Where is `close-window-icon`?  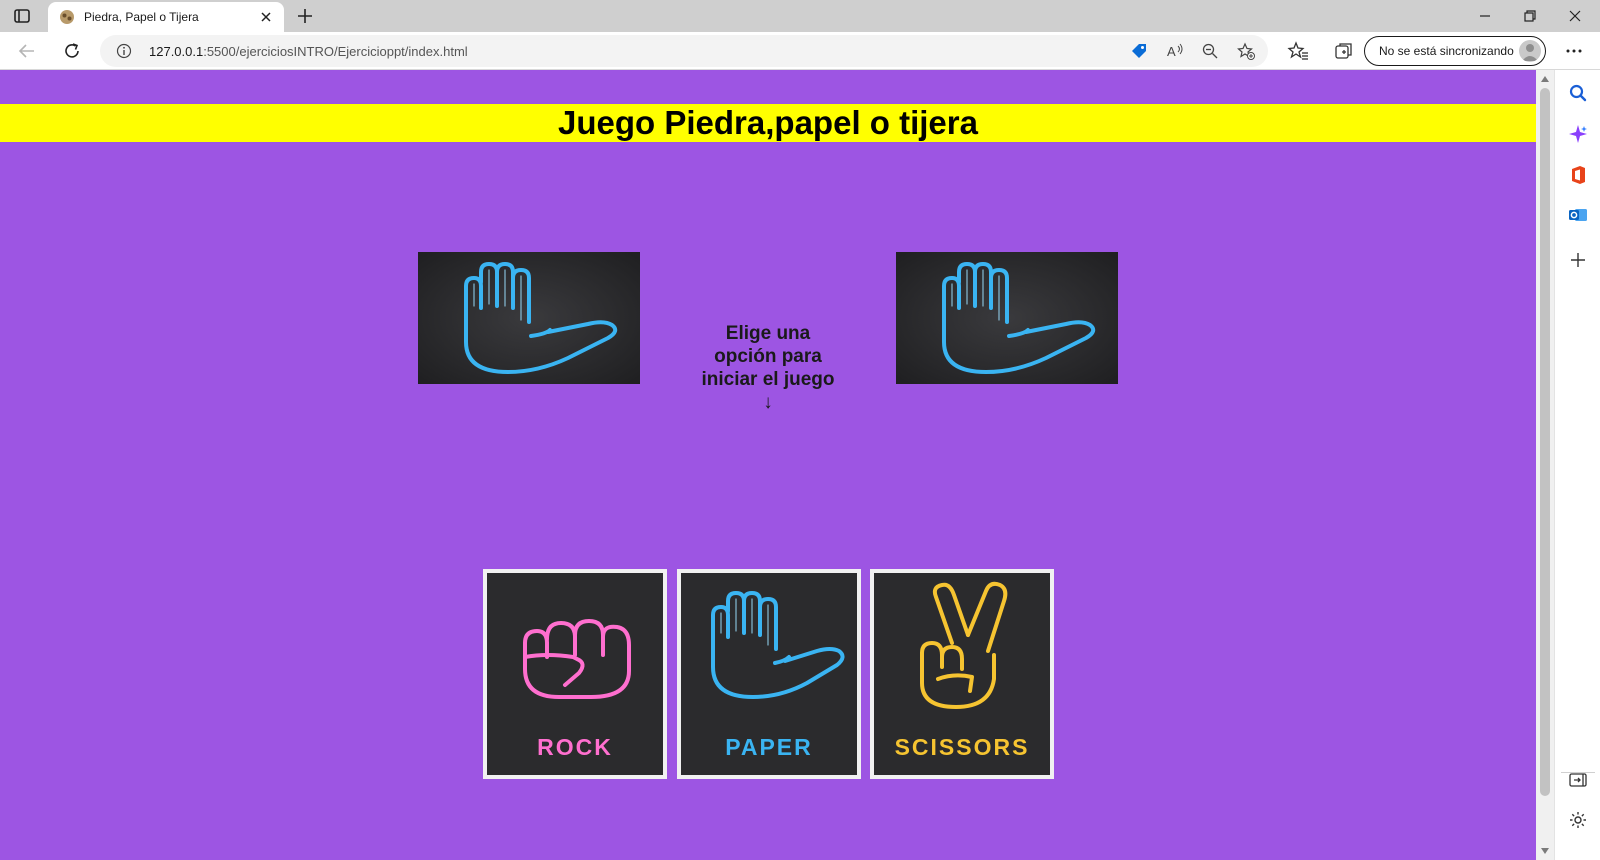 close-window-icon is located at coordinates (1575, 16).